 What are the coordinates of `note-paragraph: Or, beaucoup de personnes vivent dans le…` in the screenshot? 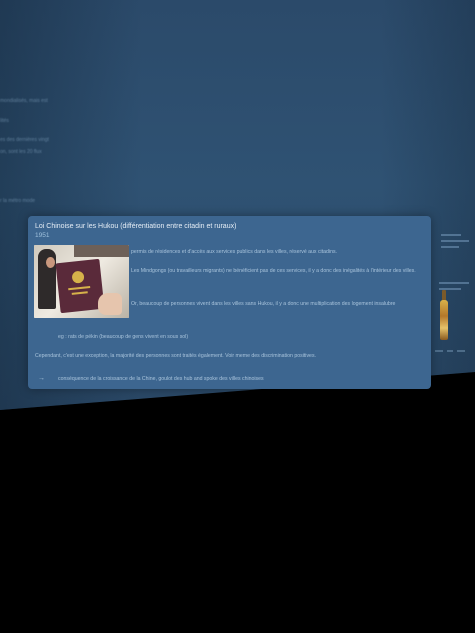 It's located at (263, 304).